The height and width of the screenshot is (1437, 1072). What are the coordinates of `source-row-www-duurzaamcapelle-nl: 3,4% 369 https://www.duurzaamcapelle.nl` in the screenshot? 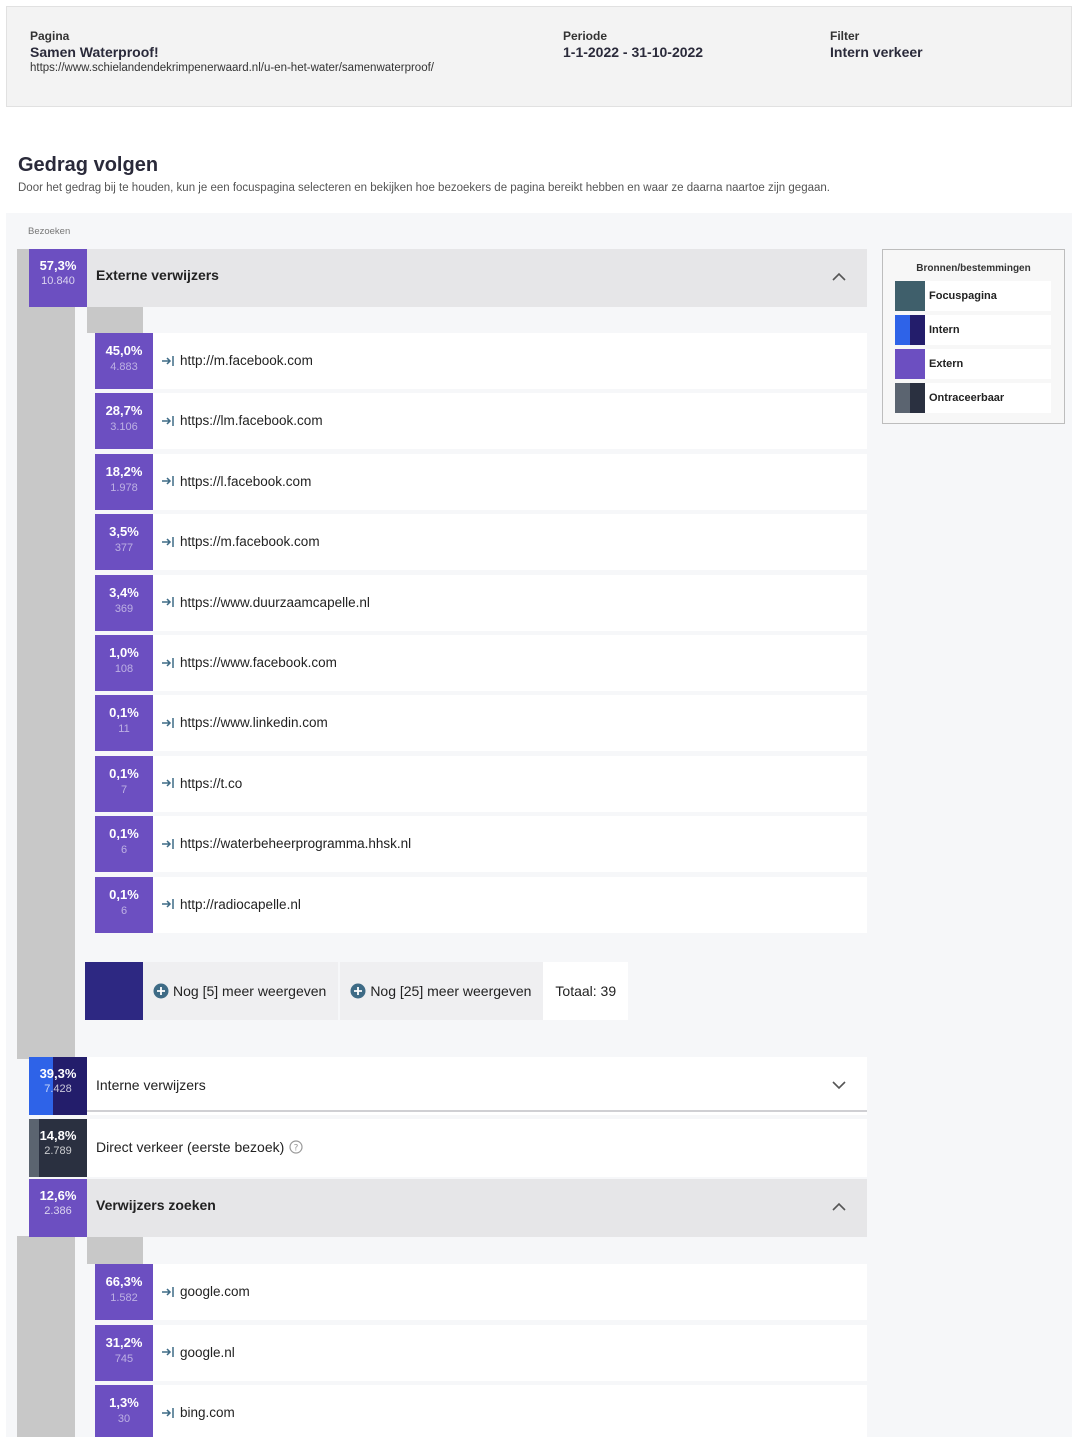 It's located at (481, 602).